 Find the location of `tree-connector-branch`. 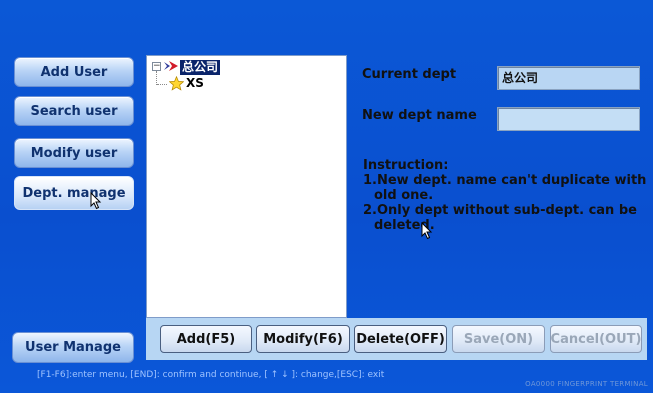

tree-connector-branch is located at coordinates (162, 84).